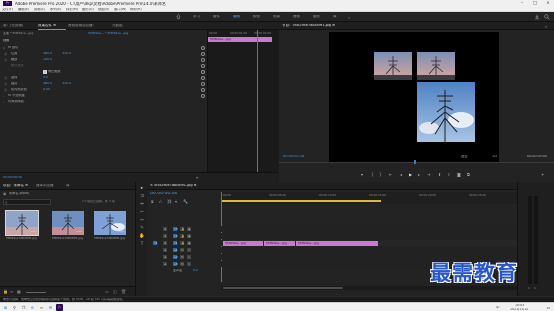  Describe the element at coordinates (428, 174) in the screenshot. I see `go-out-icon: ⇥` at that location.